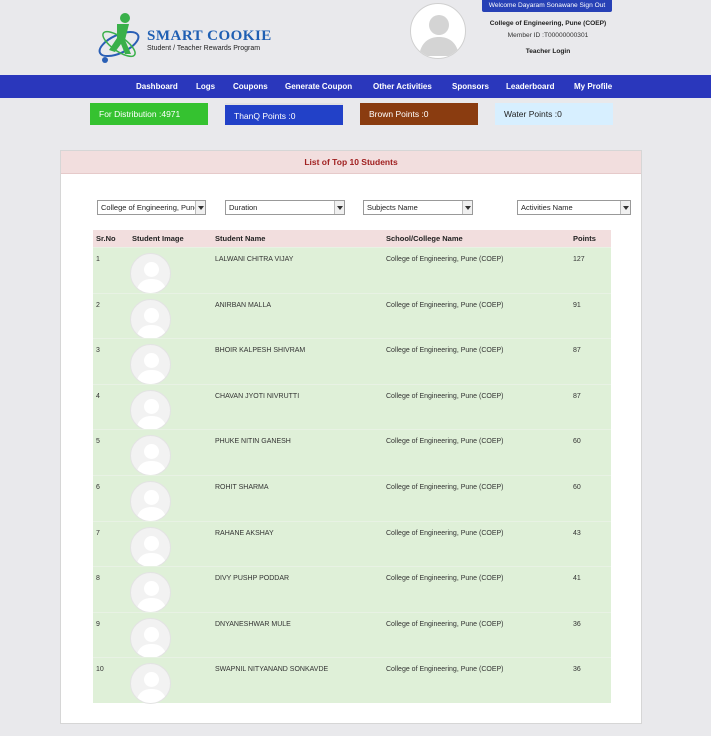  Describe the element at coordinates (98, 533) in the screenshot. I see `sr-no: 7` at that location.